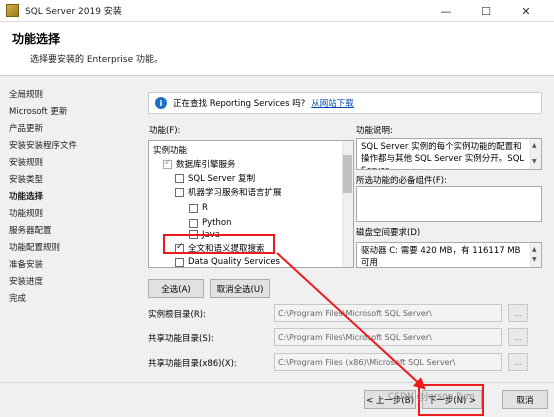 This screenshot has height=417, width=554. I want to click on annotation-arrow-line, so click(351, 321).